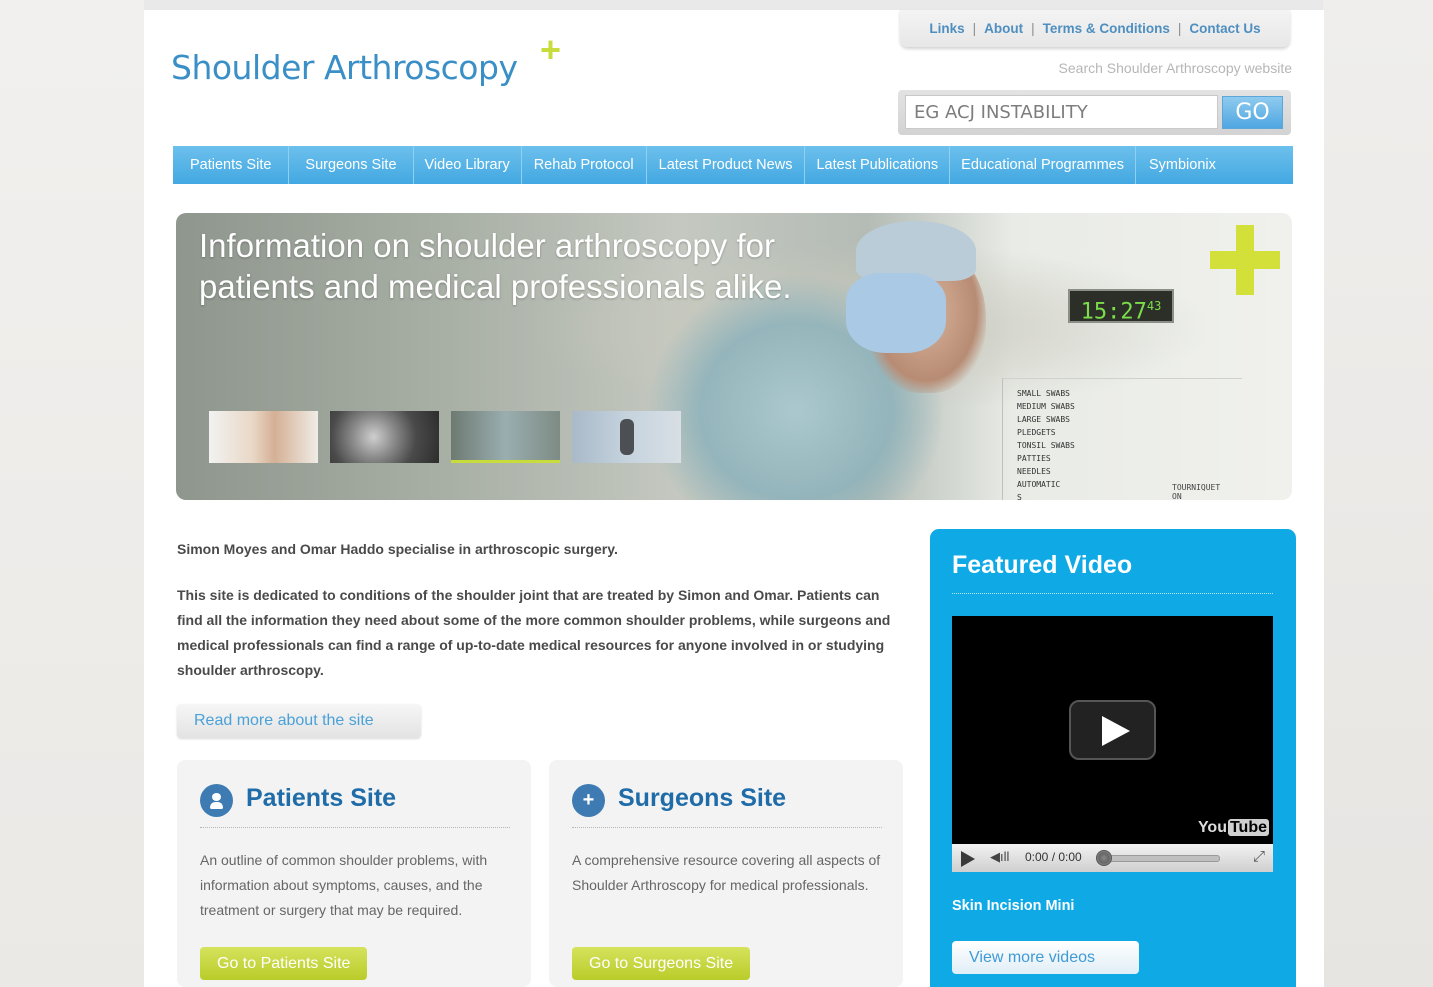 The height and width of the screenshot is (987, 1433). What do you see at coordinates (661, 963) in the screenshot?
I see `go-to-surgeons-site-button: Go to Surgeons Site` at bounding box center [661, 963].